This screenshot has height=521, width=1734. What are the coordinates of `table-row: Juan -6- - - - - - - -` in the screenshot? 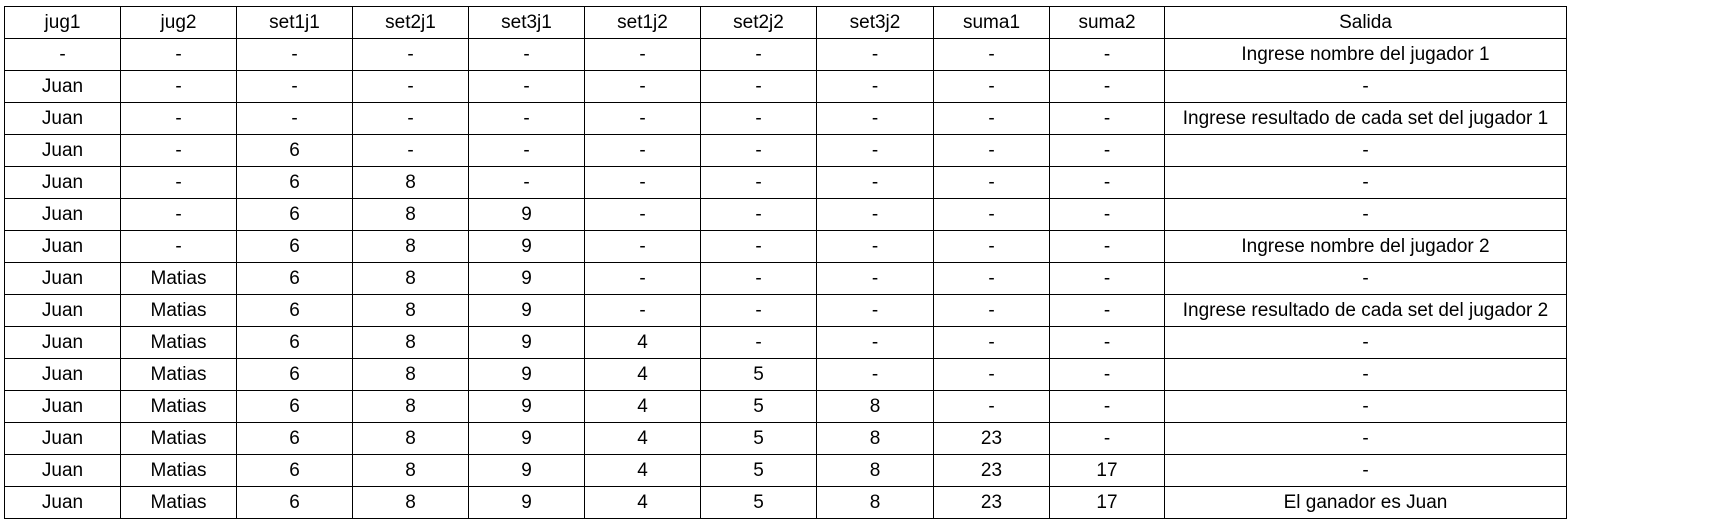 It's located at (785, 150).